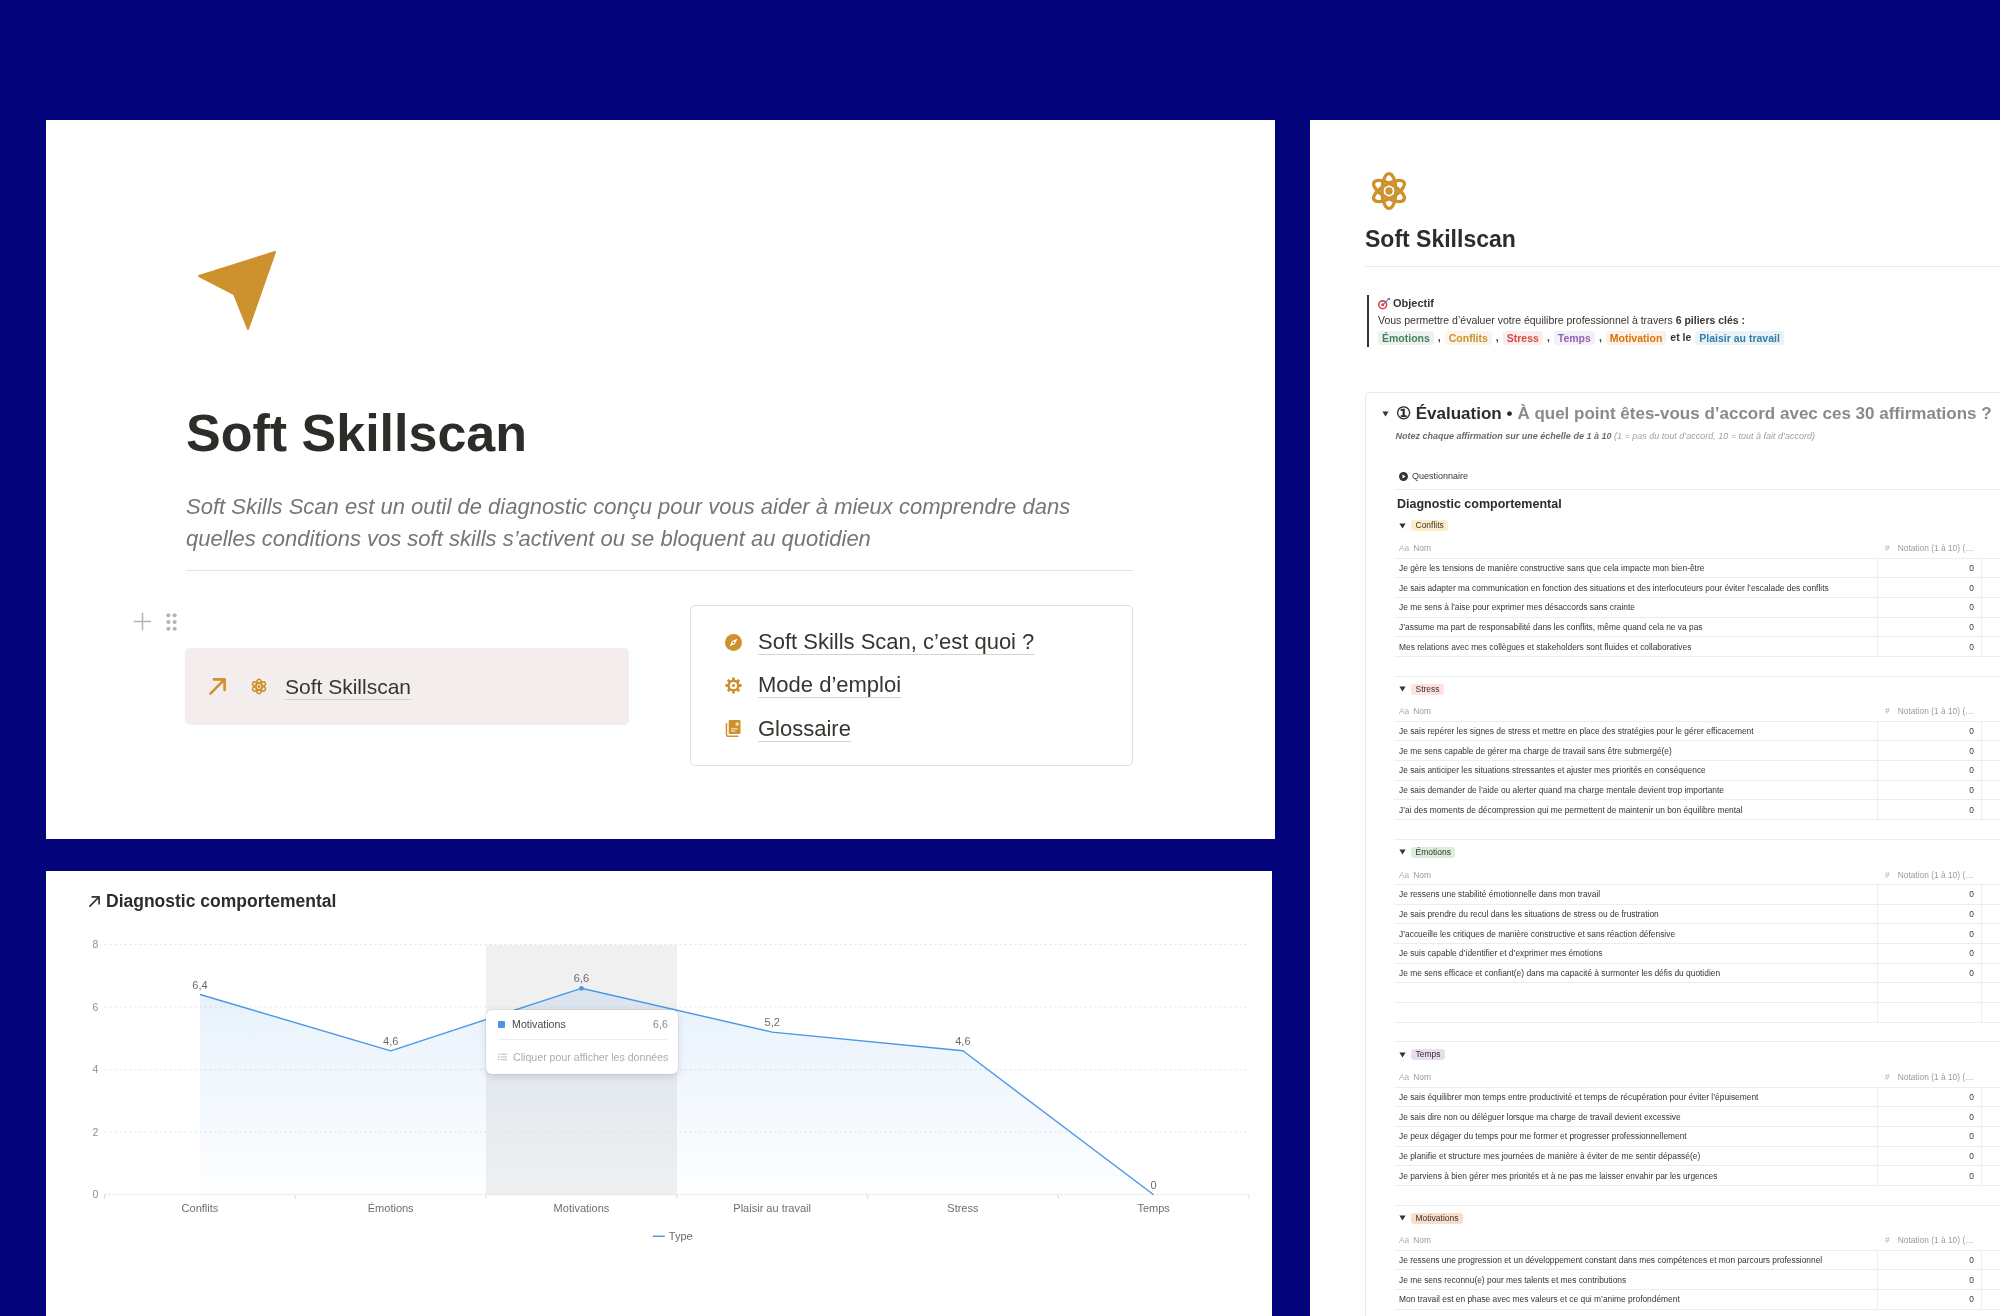  I want to click on group-tag: Motivations, so click(1437, 1218).